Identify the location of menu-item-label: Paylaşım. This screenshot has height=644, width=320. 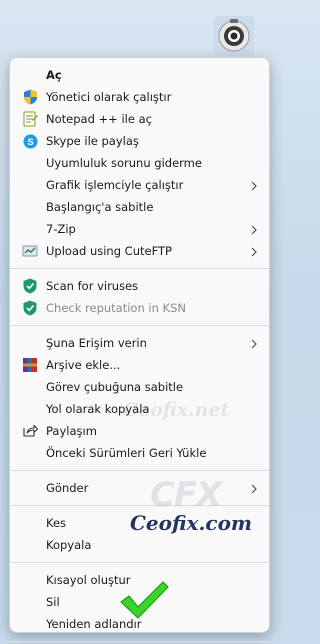
(71, 431).